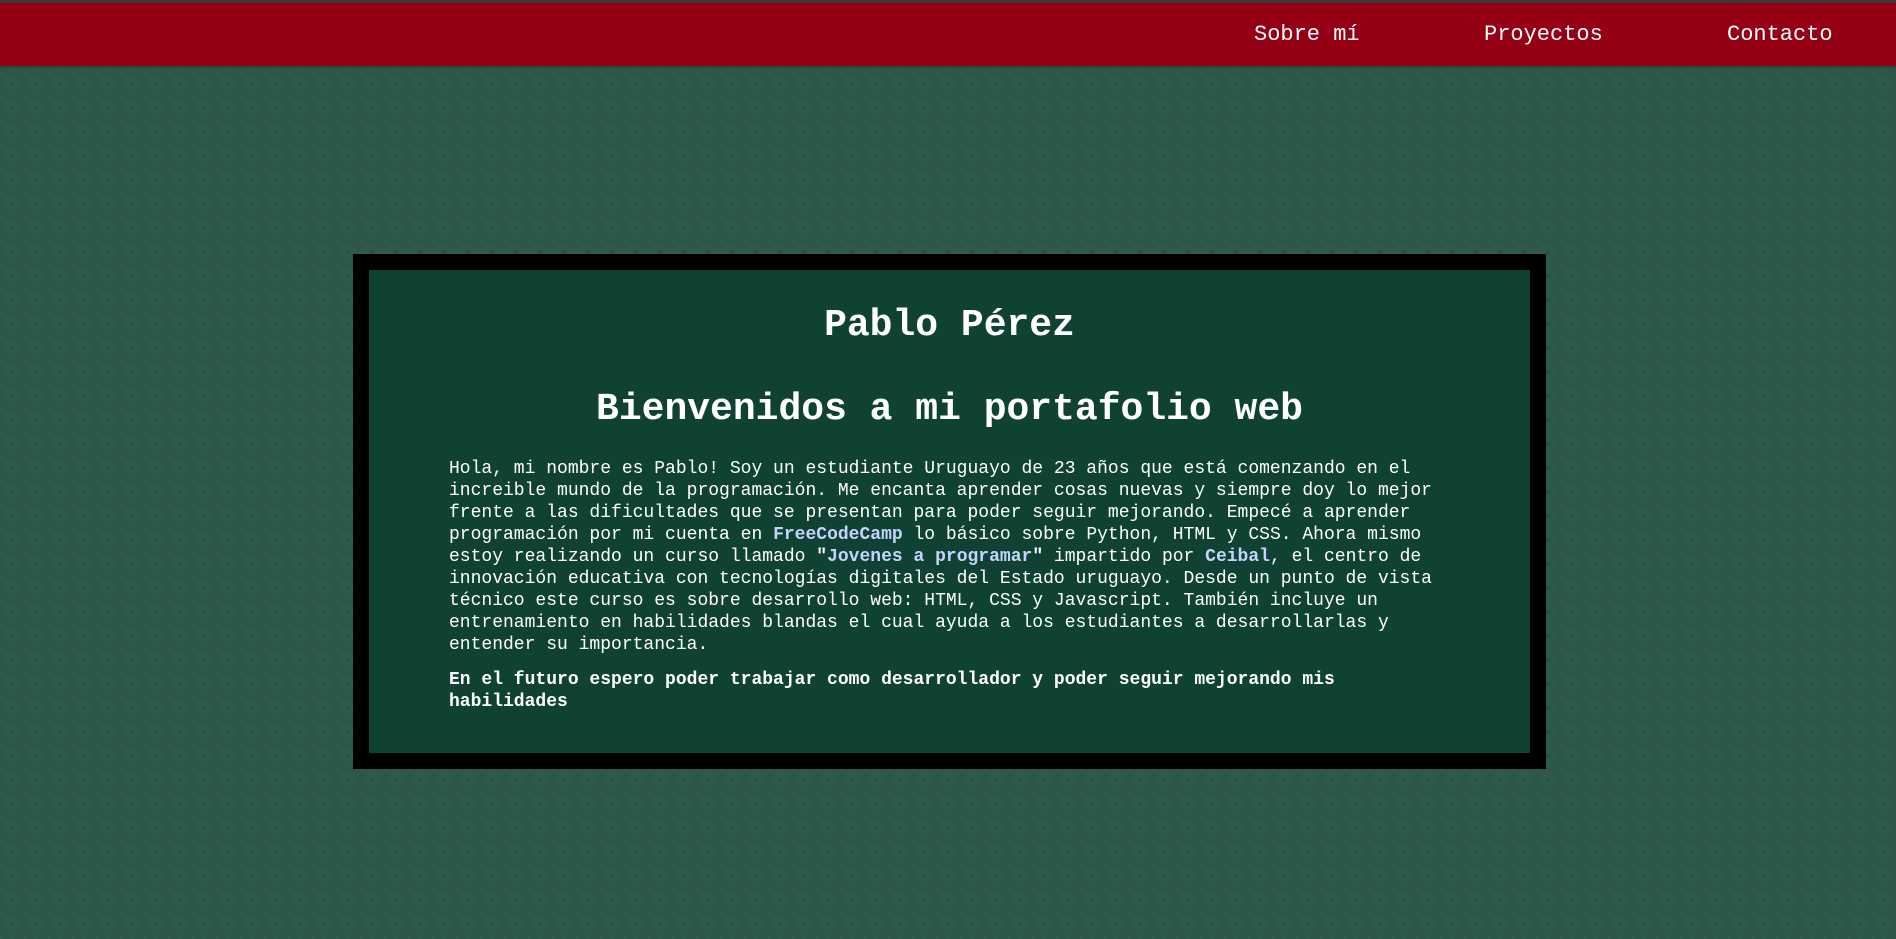 The width and height of the screenshot is (1896, 939). I want to click on welcome-heading: Bienvenidos a mi portafolio web, so click(949, 409).